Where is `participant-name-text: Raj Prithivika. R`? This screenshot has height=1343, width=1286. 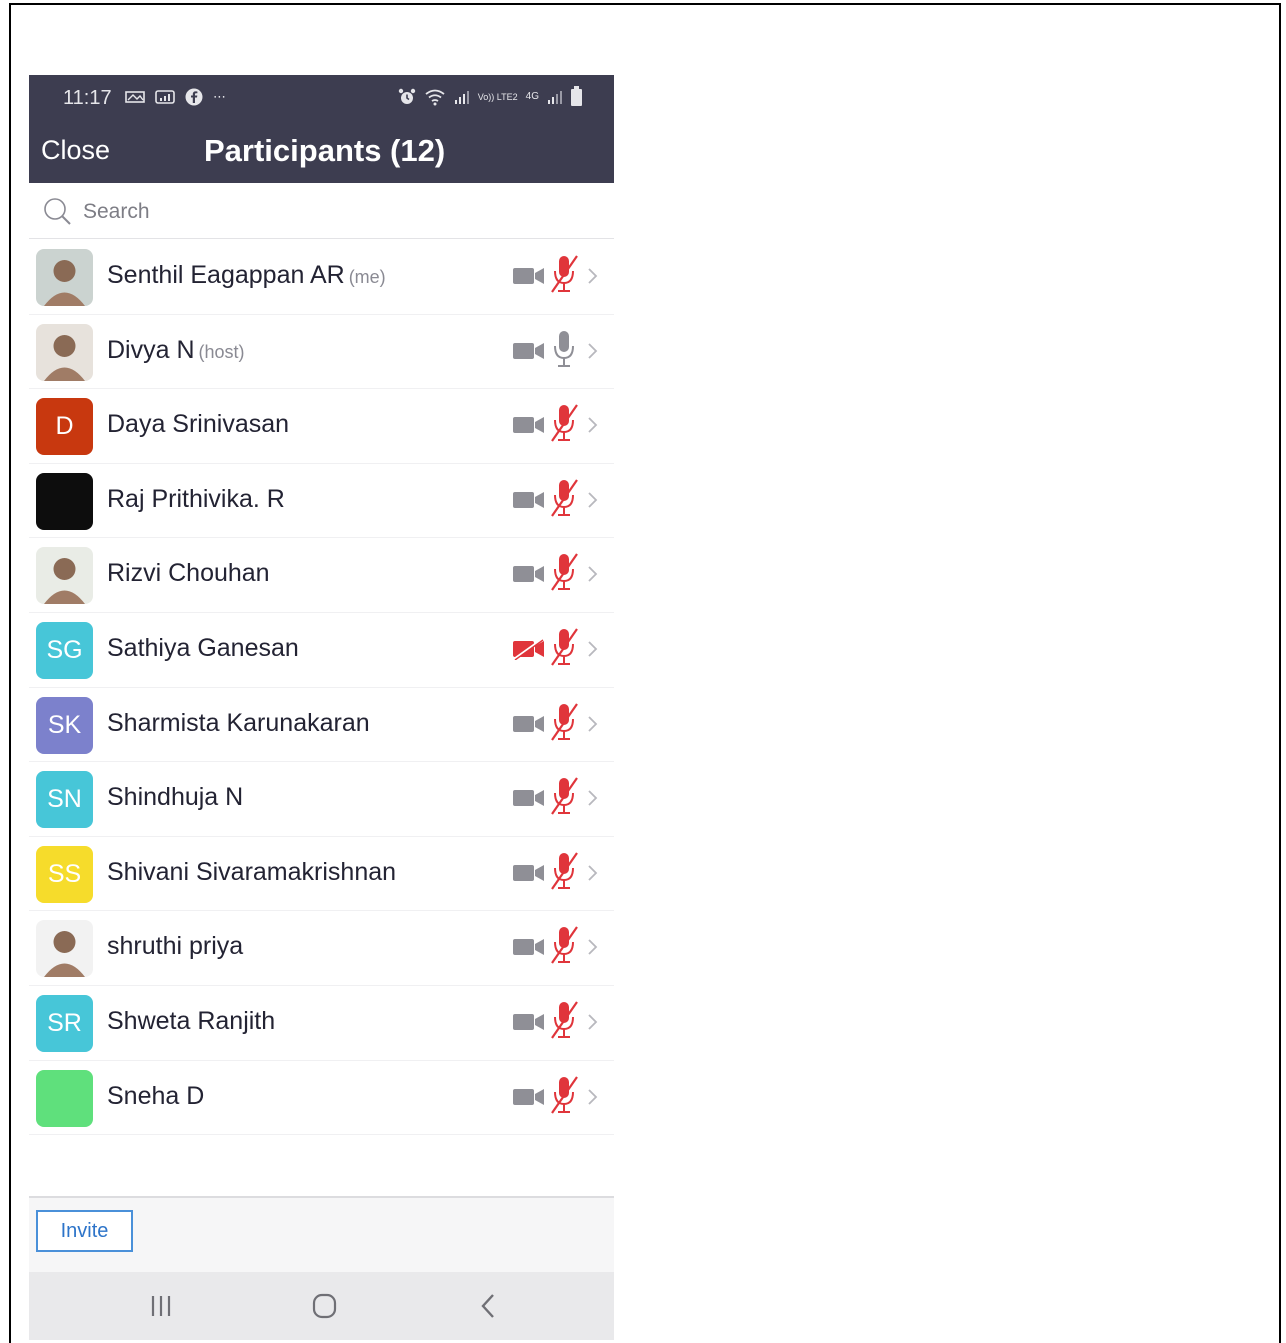 participant-name-text: Raj Prithivika. R is located at coordinates (196, 498).